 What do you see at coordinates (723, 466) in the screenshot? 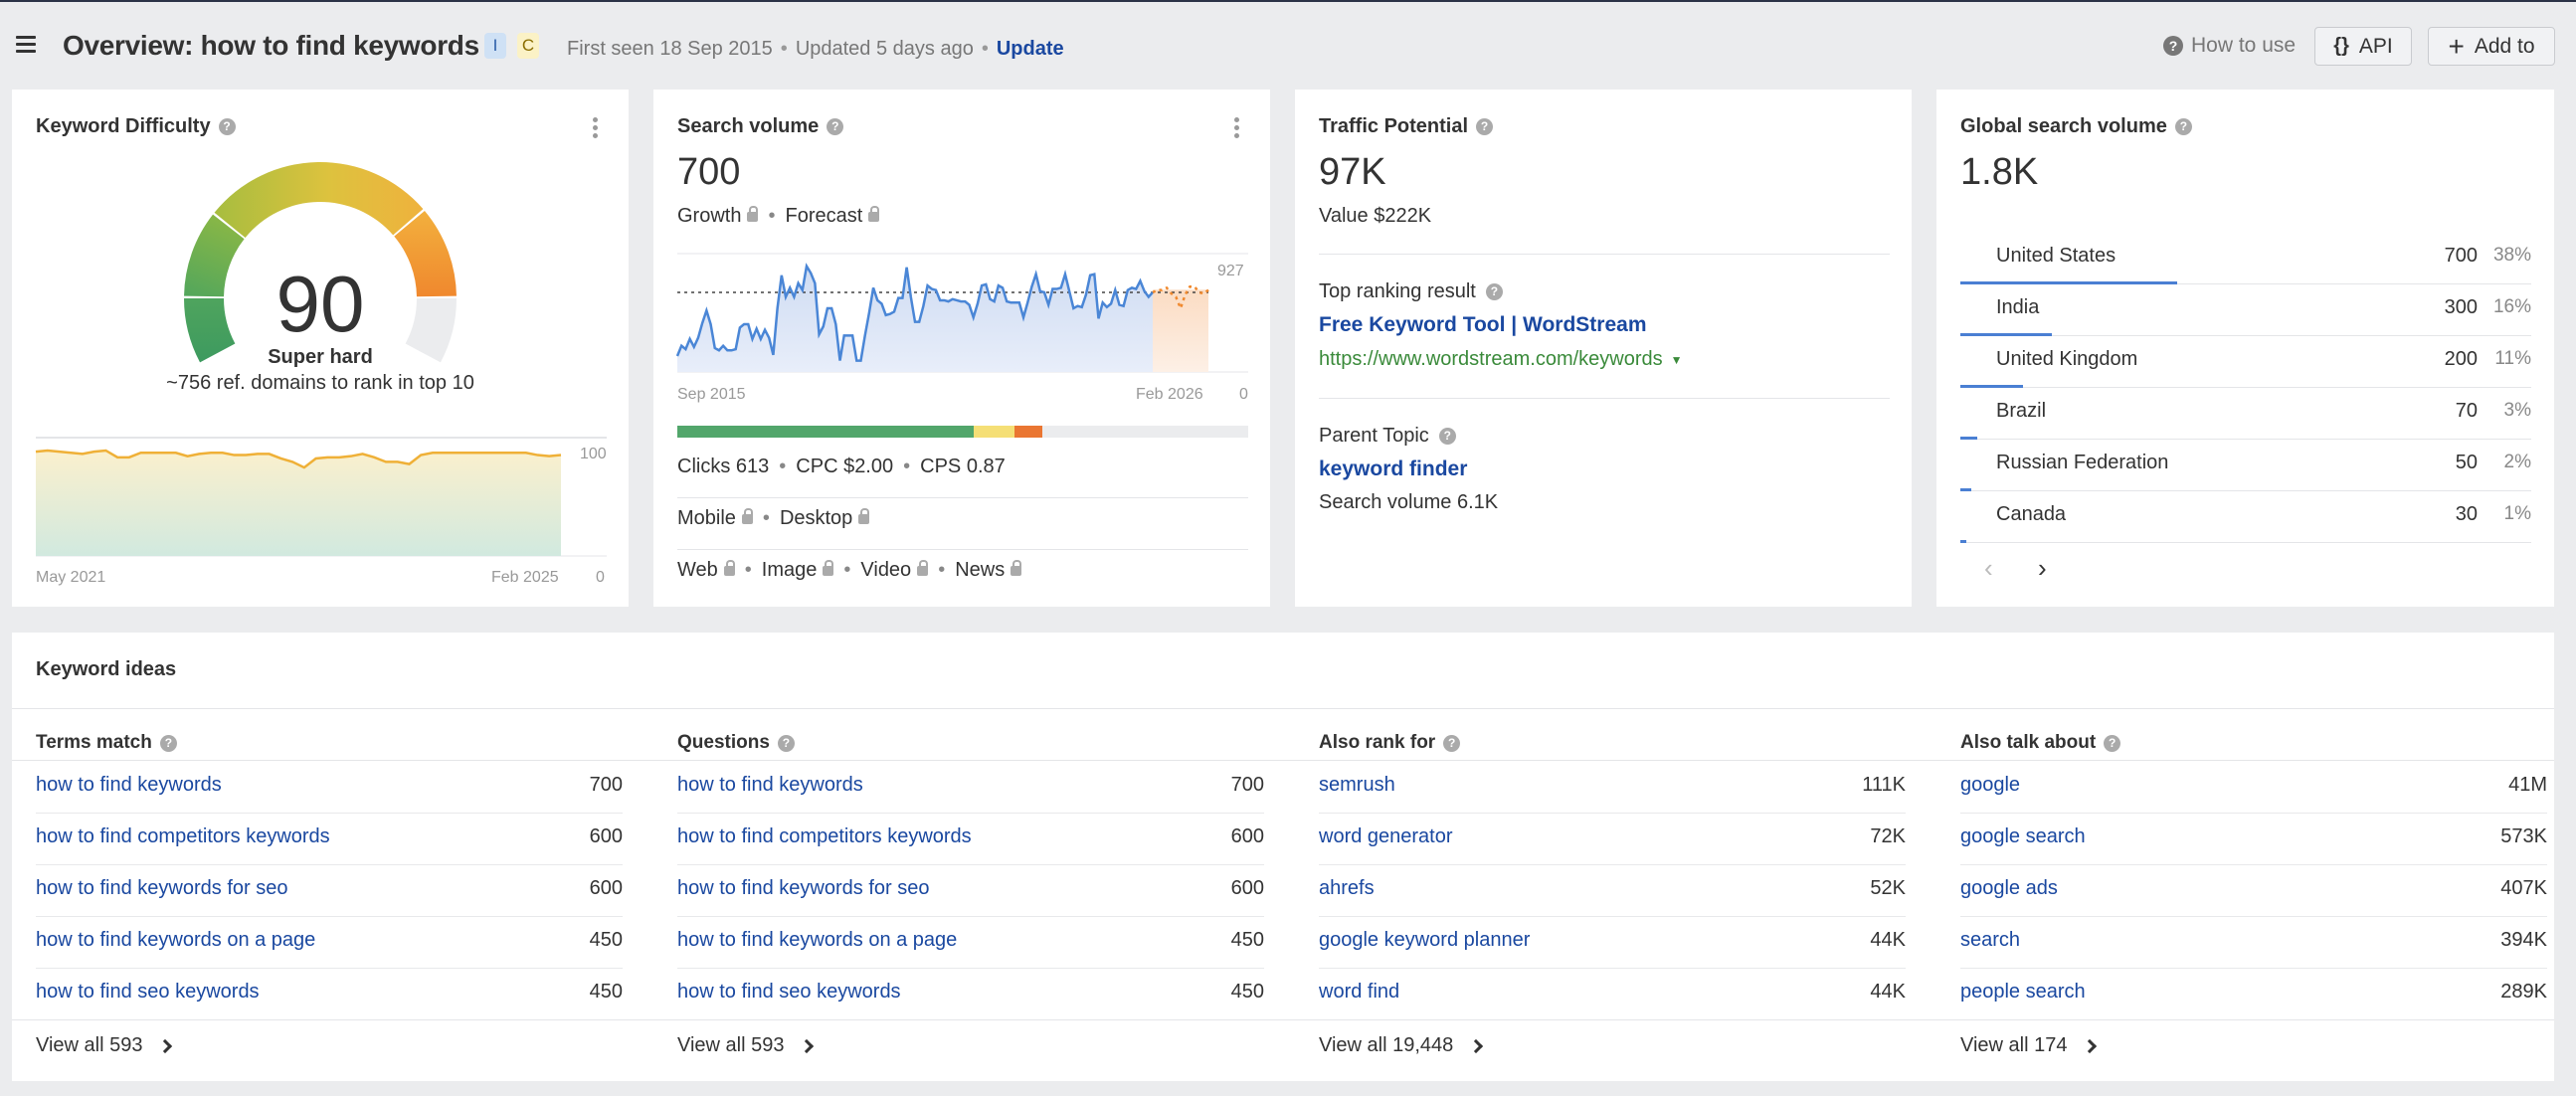
I see `clicks-value: Clicks 613` at bounding box center [723, 466].